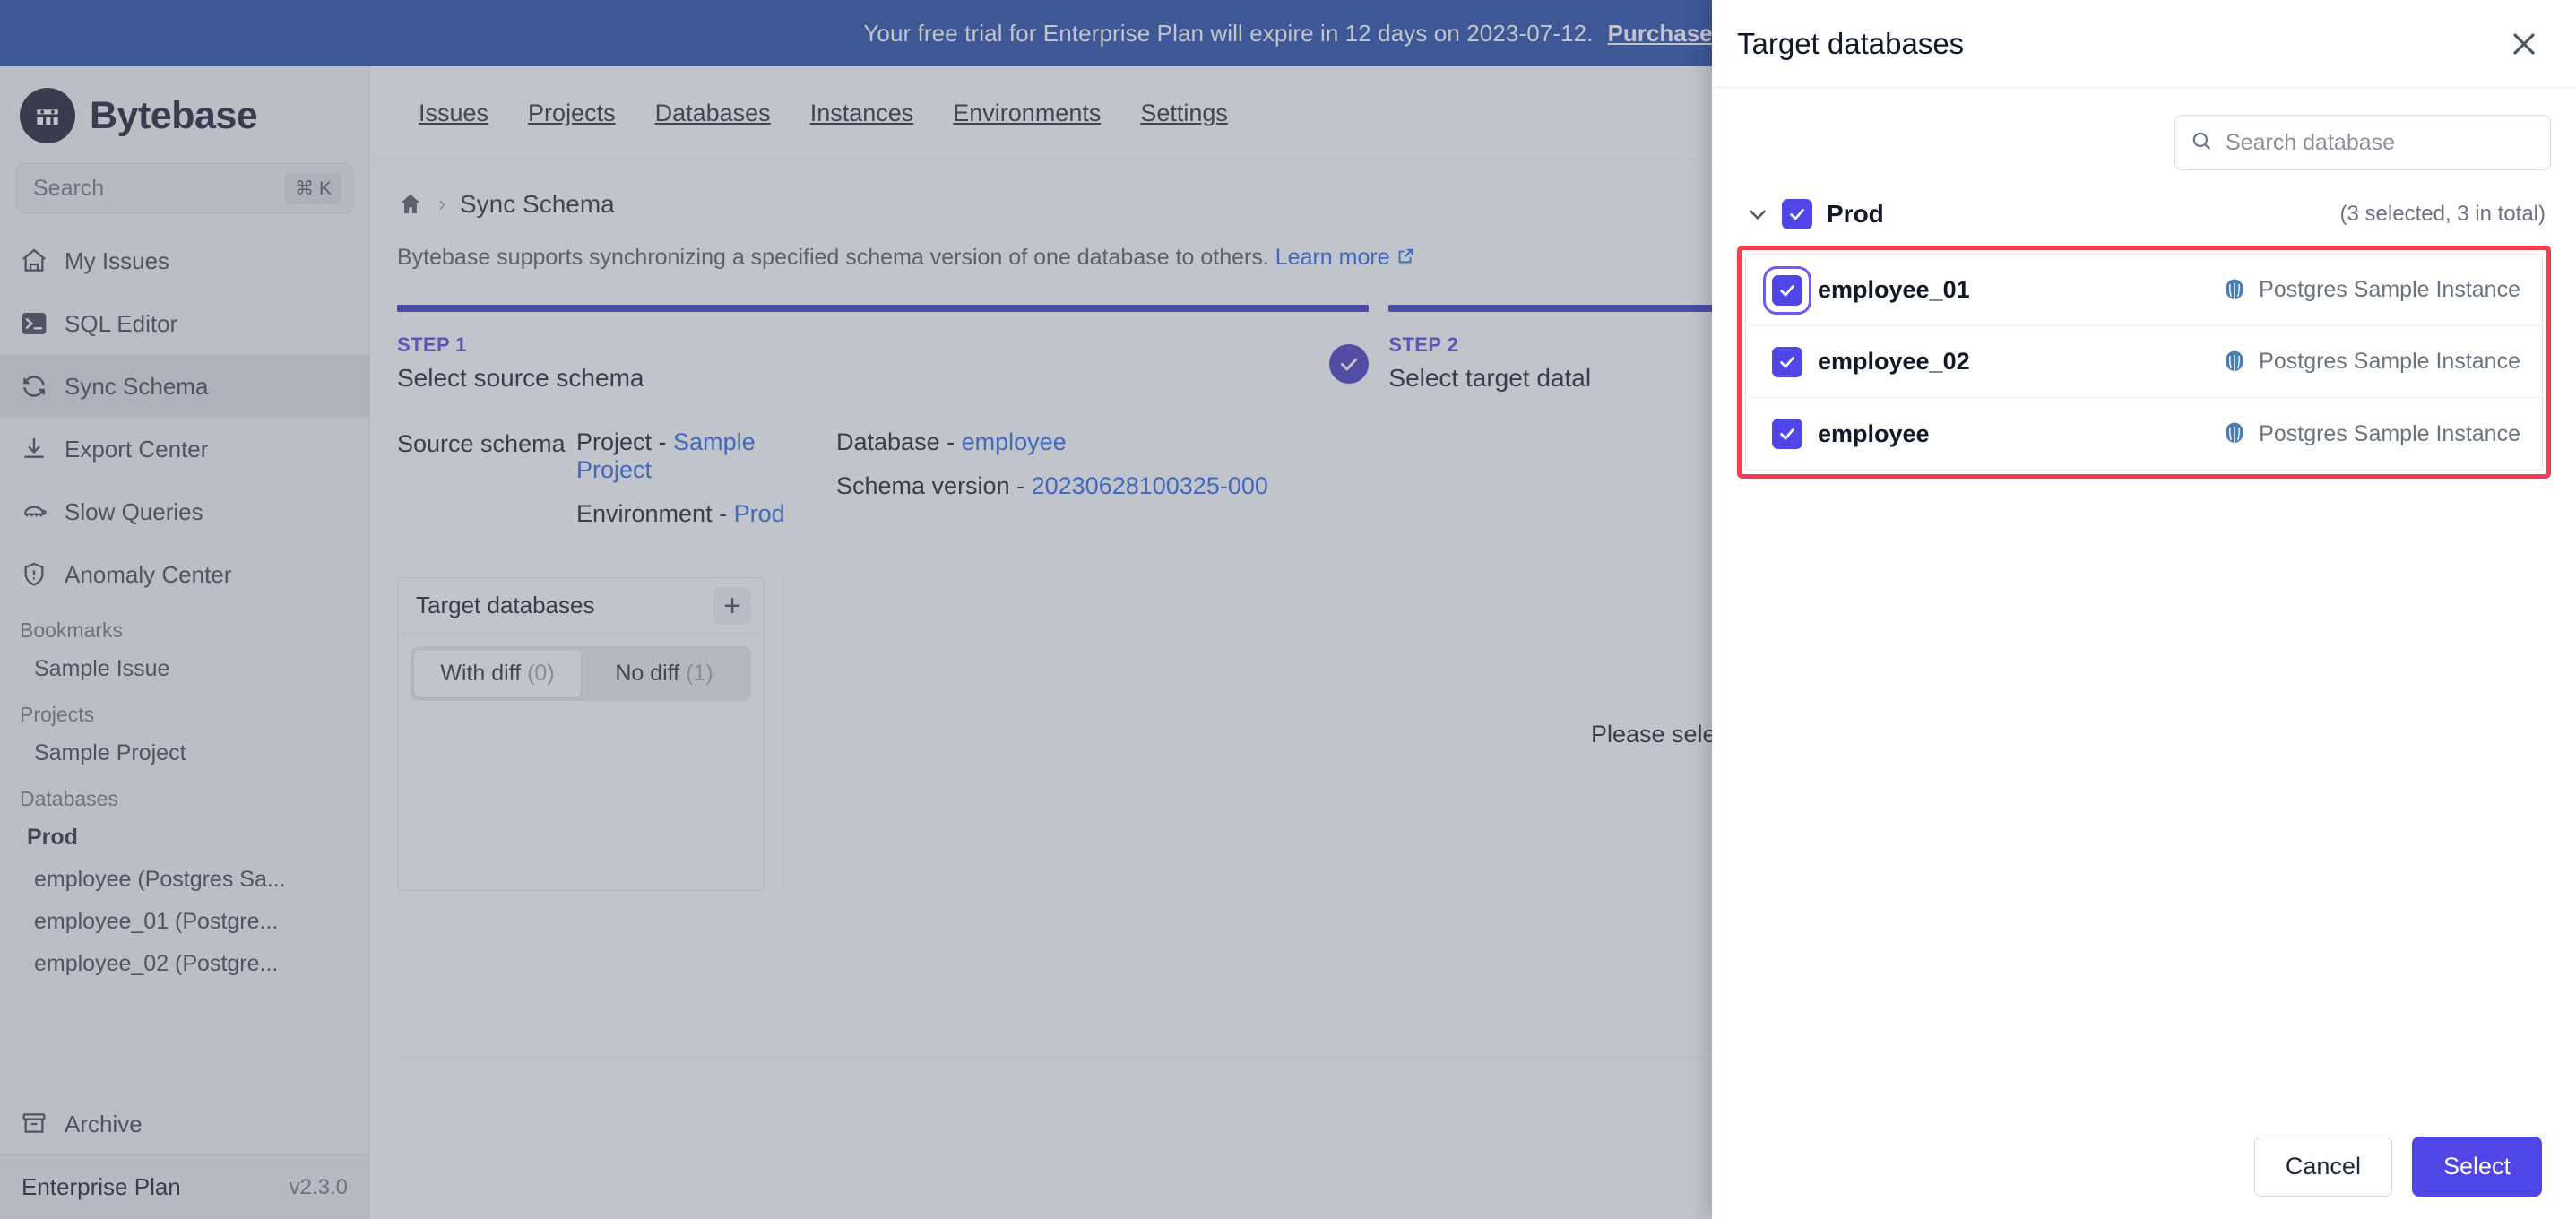 This screenshot has height=1219, width=2576. Describe the element at coordinates (2144, 214) in the screenshot. I see `environment-group-row: Prod (3 selected, 3 in total)` at that location.